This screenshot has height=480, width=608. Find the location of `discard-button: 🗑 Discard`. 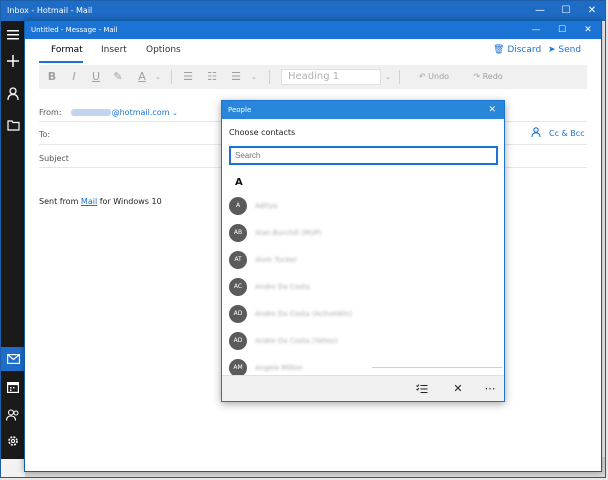

discard-button: 🗑 Discard is located at coordinates (517, 50).